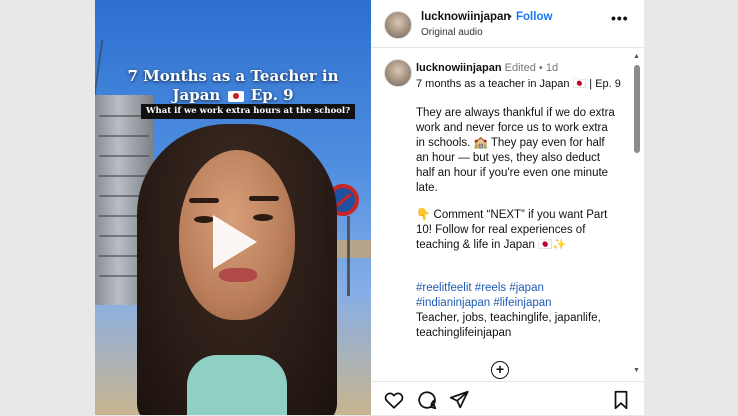  I want to click on caption-avatar, so click(398, 73).